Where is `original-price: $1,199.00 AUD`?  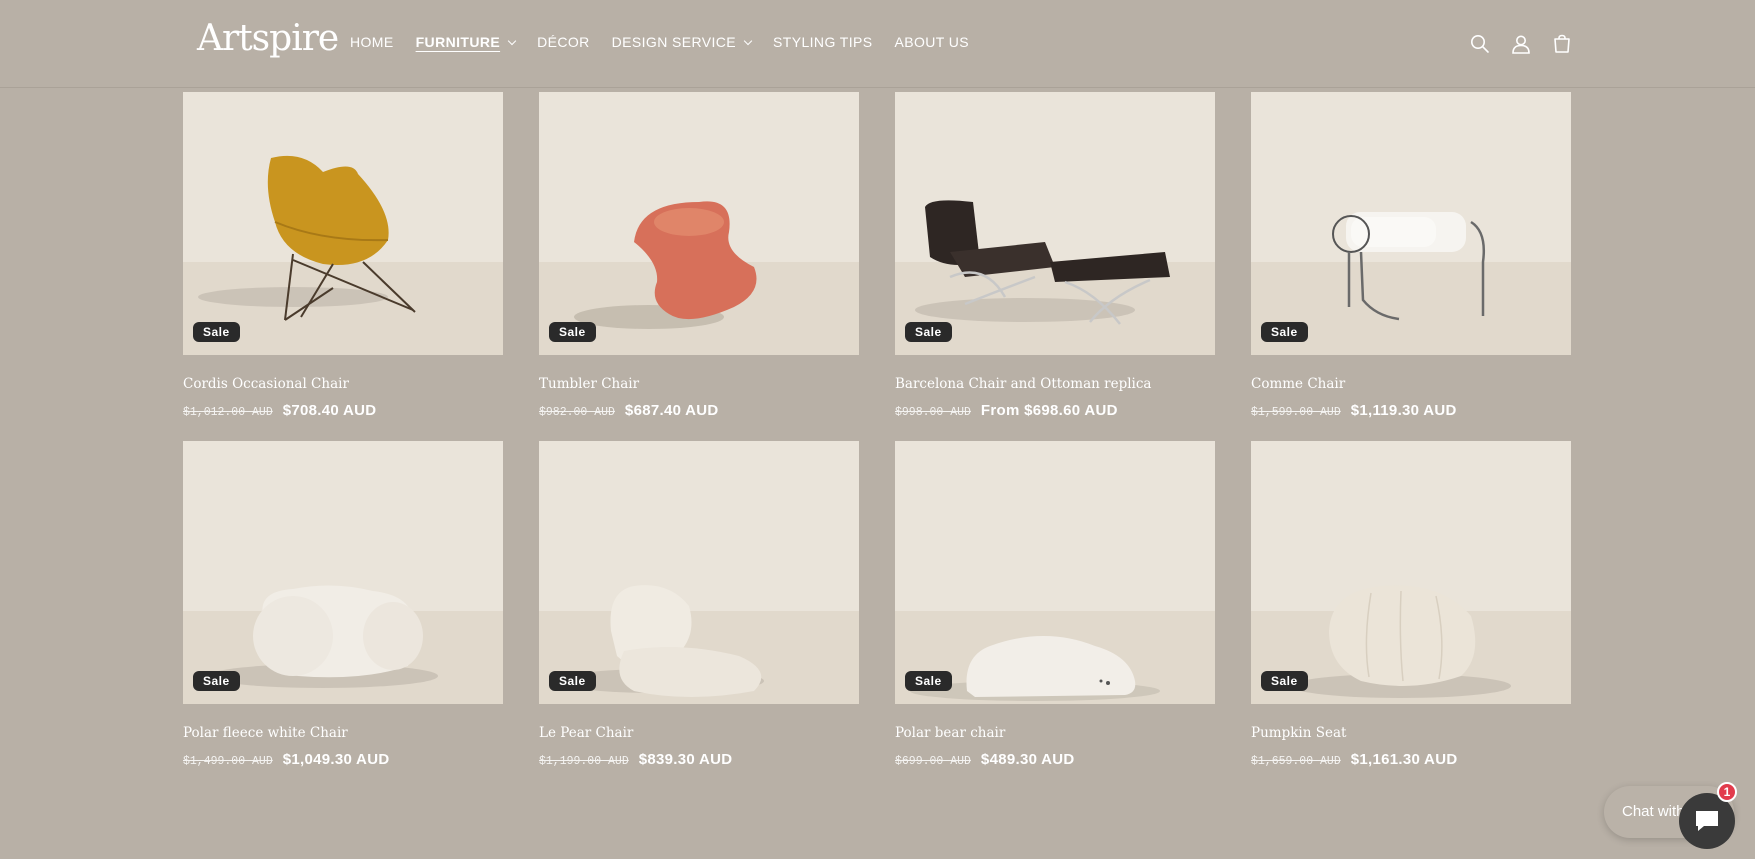 original-price: $1,199.00 AUD is located at coordinates (584, 761).